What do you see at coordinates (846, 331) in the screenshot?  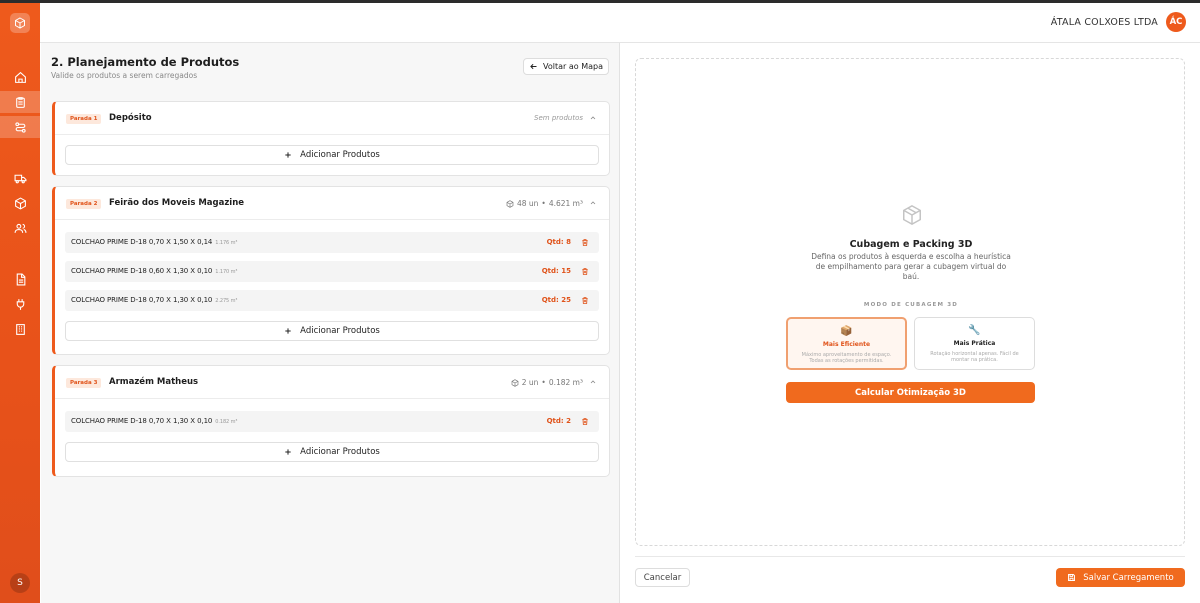 I see `package-emoji-icon: 📦` at bounding box center [846, 331].